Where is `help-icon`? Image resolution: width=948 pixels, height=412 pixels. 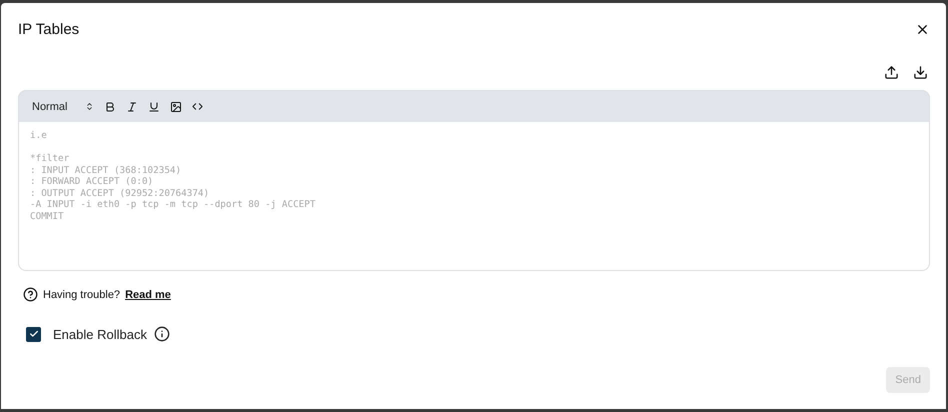 help-icon is located at coordinates (30, 294).